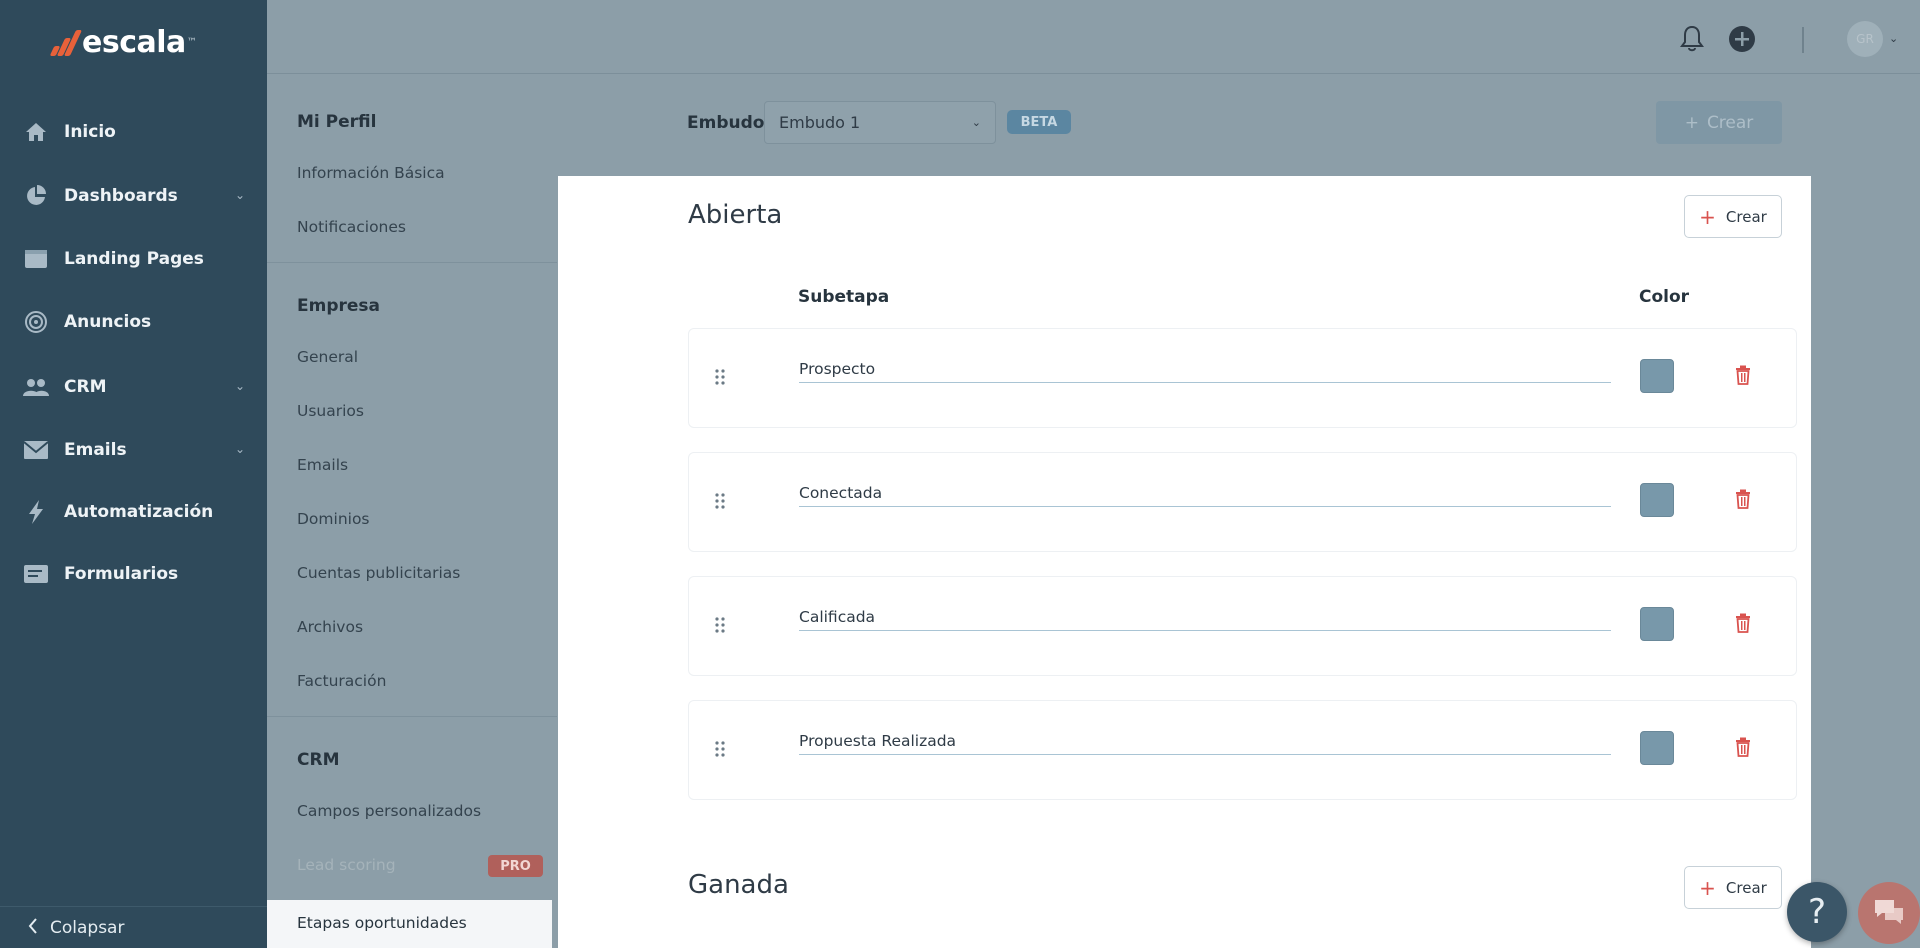 Image resolution: width=1920 pixels, height=948 pixels. Describe the element at coordinates (1746, 887) in the screenshot. I see `create-button-label: Crear` at that location.